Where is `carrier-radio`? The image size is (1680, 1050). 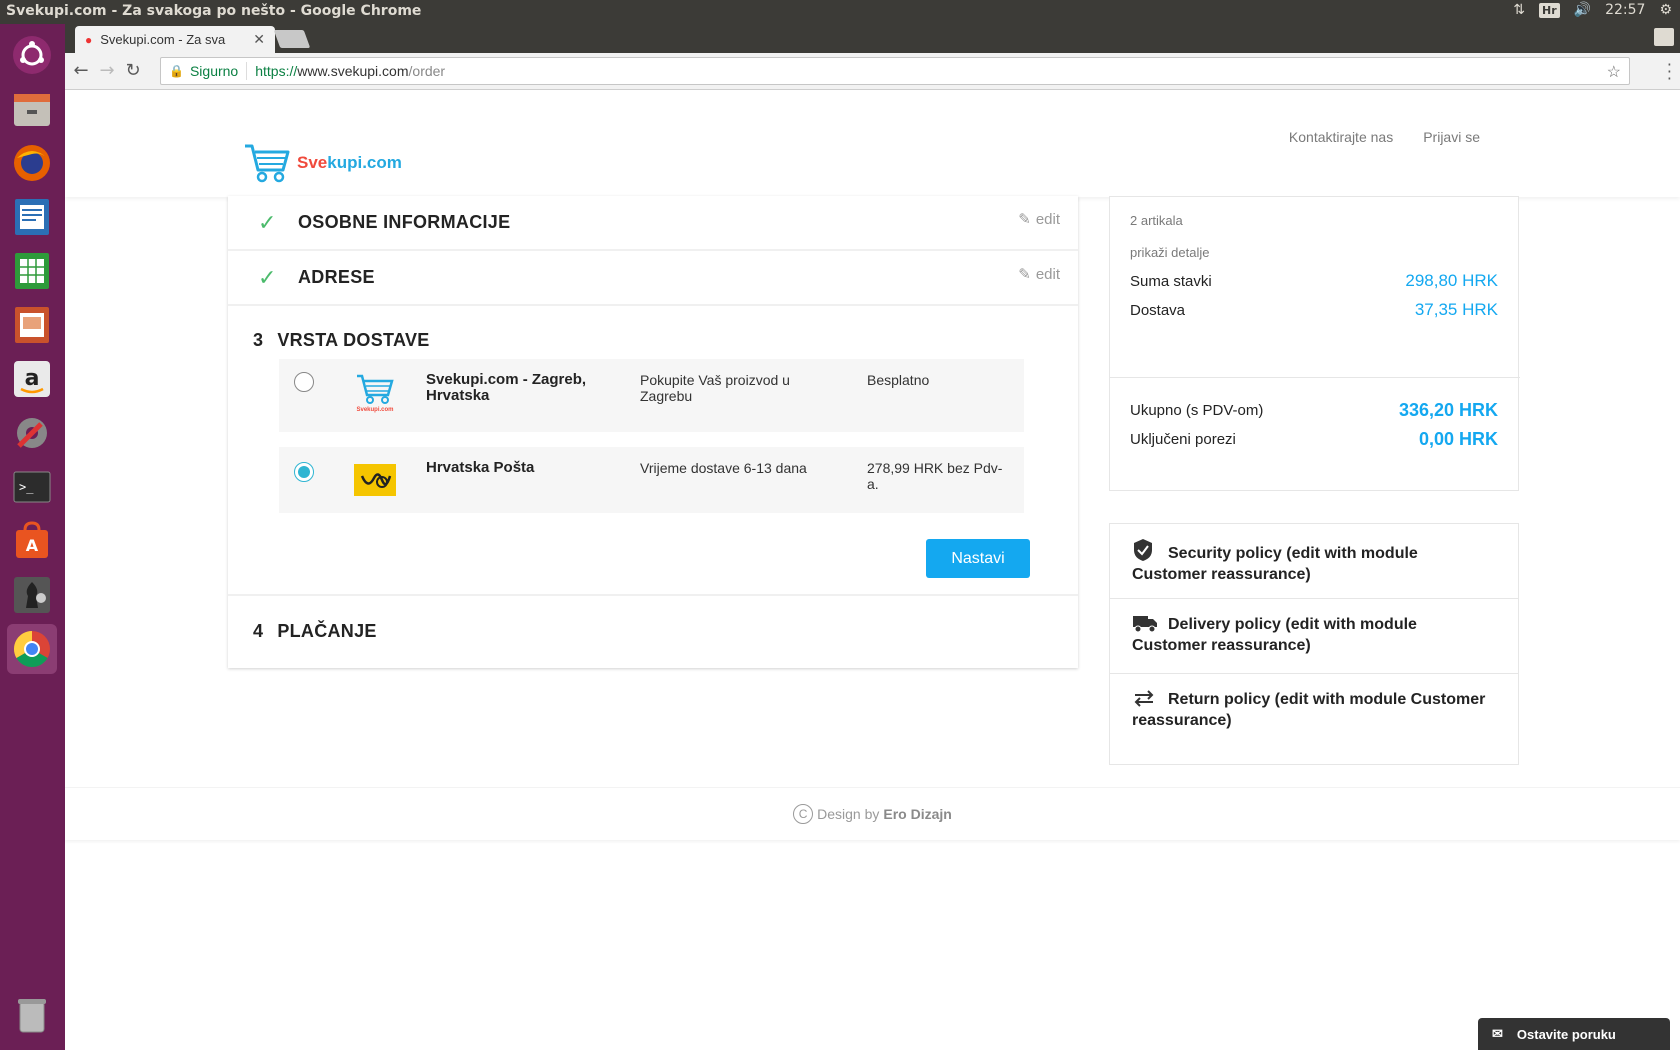 carrier-radio is located at coordinates (304, 382).